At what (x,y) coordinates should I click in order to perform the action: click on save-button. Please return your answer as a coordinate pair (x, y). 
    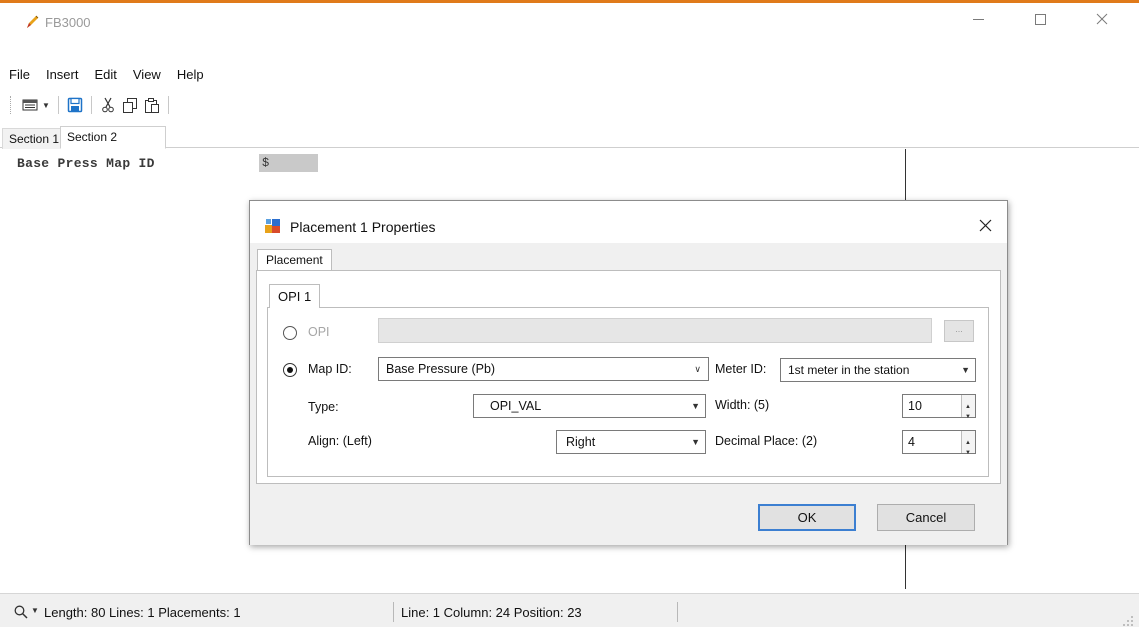
    Looking at the image, I should click on (75, 105).